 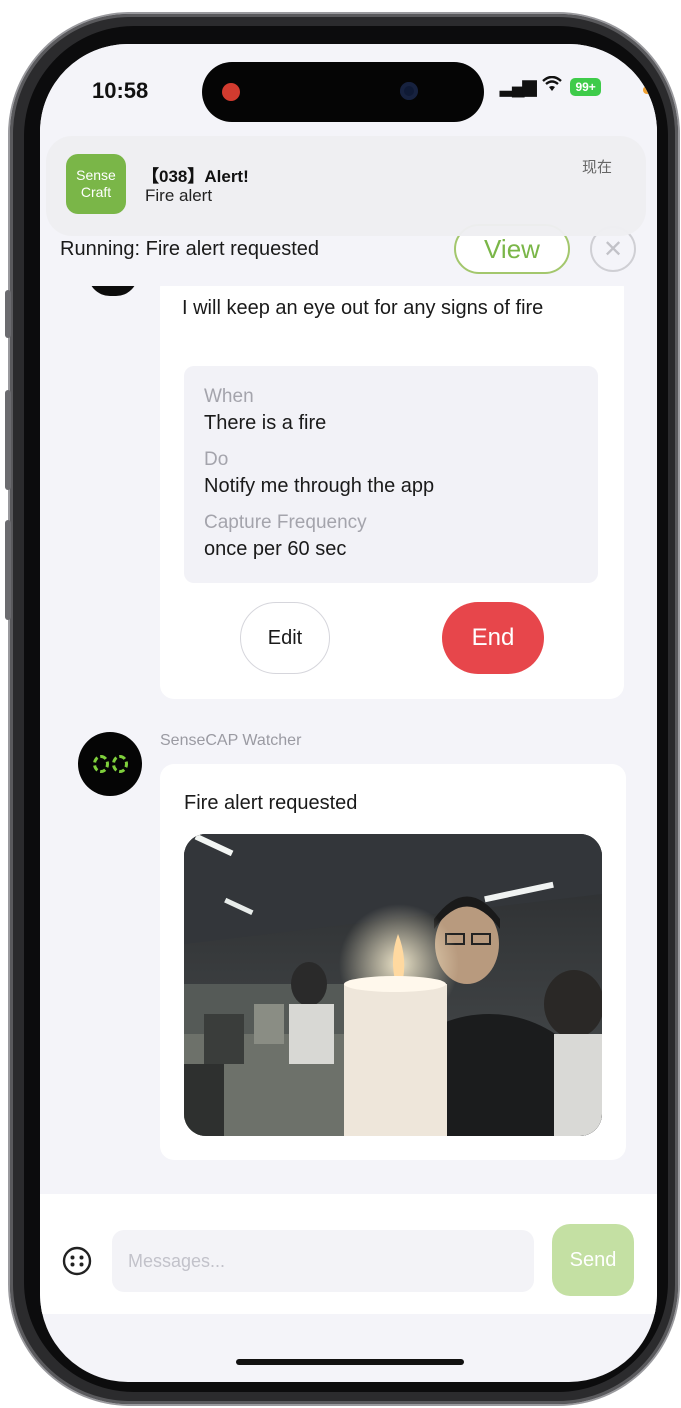 What do you see at coordinates (265, 423) in the screenshot?
I see `when-value: There is a fire` at bounding box center [265, 423].